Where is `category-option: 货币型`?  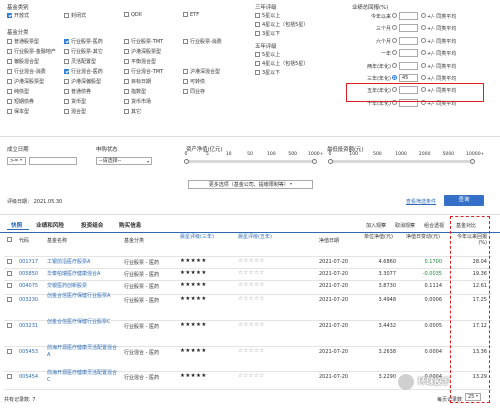 category-option: 货币型 is located at coordinates (75, 101).